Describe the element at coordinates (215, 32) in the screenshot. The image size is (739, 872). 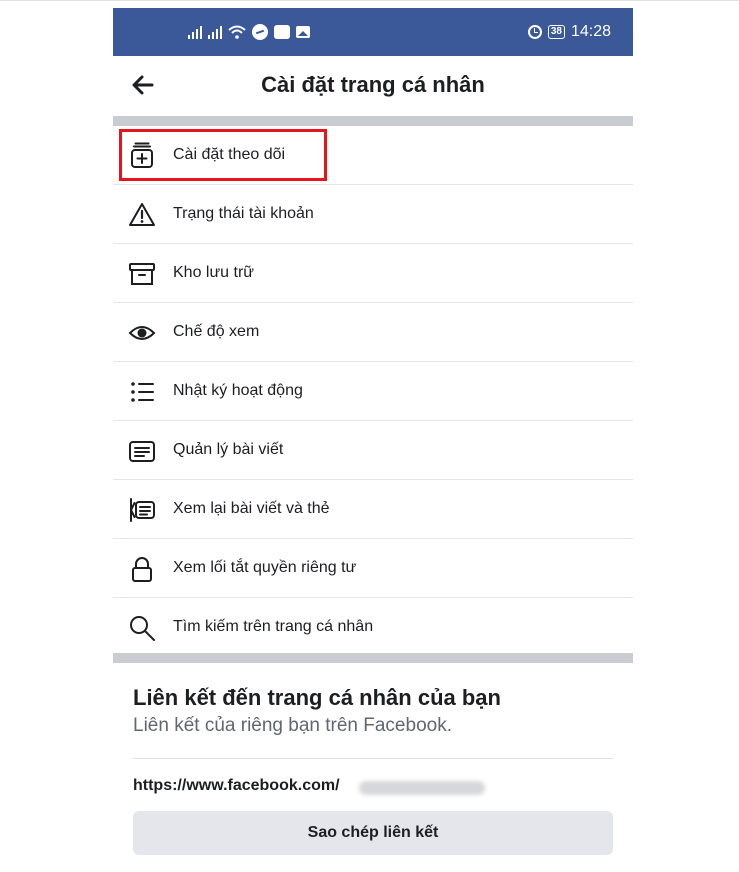
I see `signal-2-icon` at that location.